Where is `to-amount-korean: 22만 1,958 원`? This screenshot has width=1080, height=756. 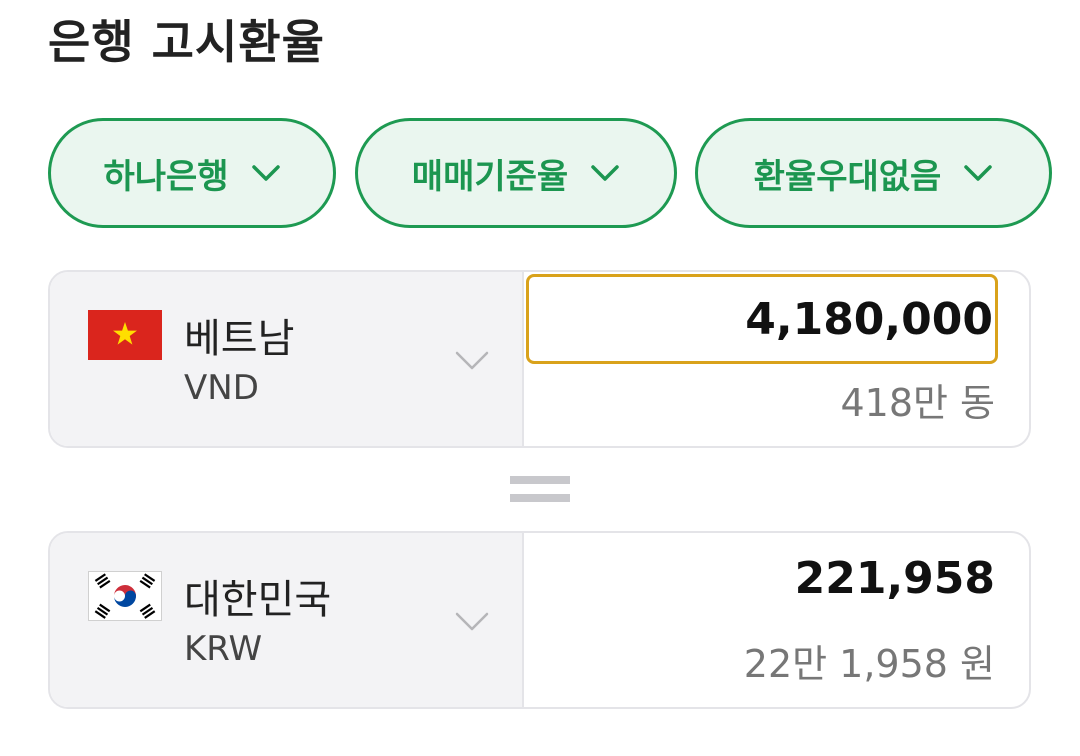
to-amount-korean: 22만 1,958 원 is located at coordinates (869, 664).